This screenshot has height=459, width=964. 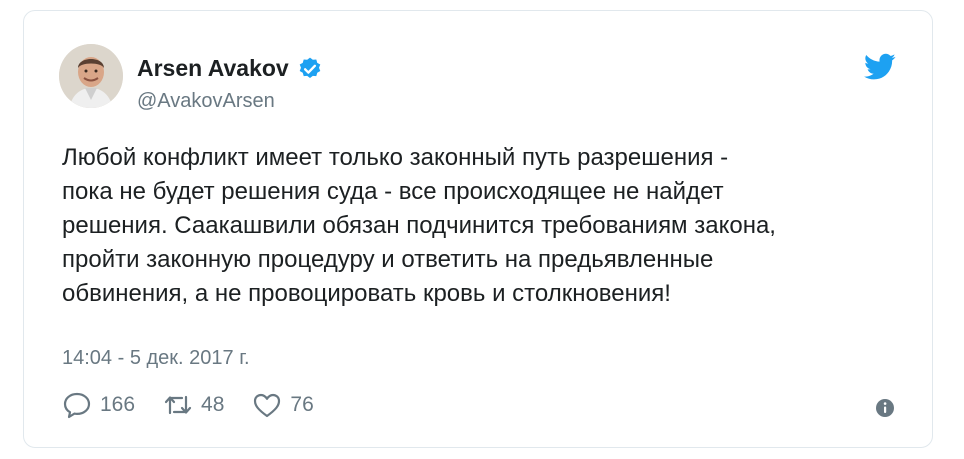 What do you see at coordinates (213, 404) in the screenshot?
I see `retweet-count: 48` at bounding box center [213, 404].